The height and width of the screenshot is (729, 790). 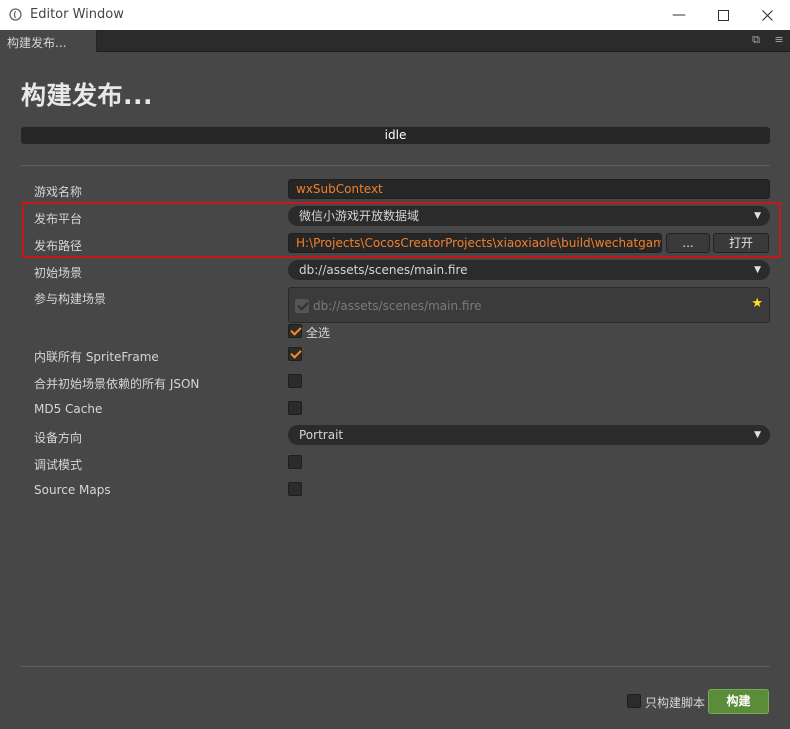 What do you see at coordinates (295, 489) in the screenshot?
I see `source-maps-checkbox` at bounding box center [295, 489].